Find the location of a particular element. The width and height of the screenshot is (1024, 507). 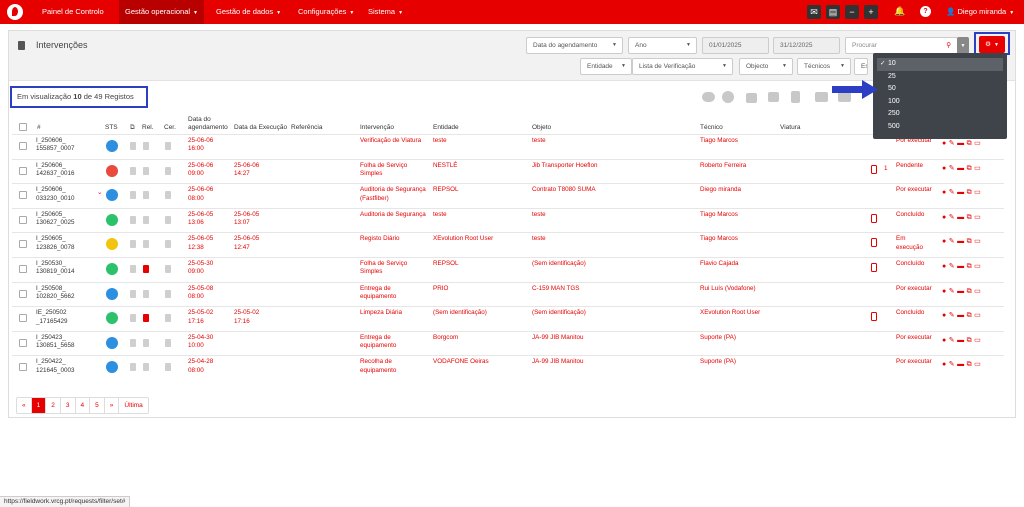

date-type-select: Data do agendamento ▼ is located at coordinates (574, 45).